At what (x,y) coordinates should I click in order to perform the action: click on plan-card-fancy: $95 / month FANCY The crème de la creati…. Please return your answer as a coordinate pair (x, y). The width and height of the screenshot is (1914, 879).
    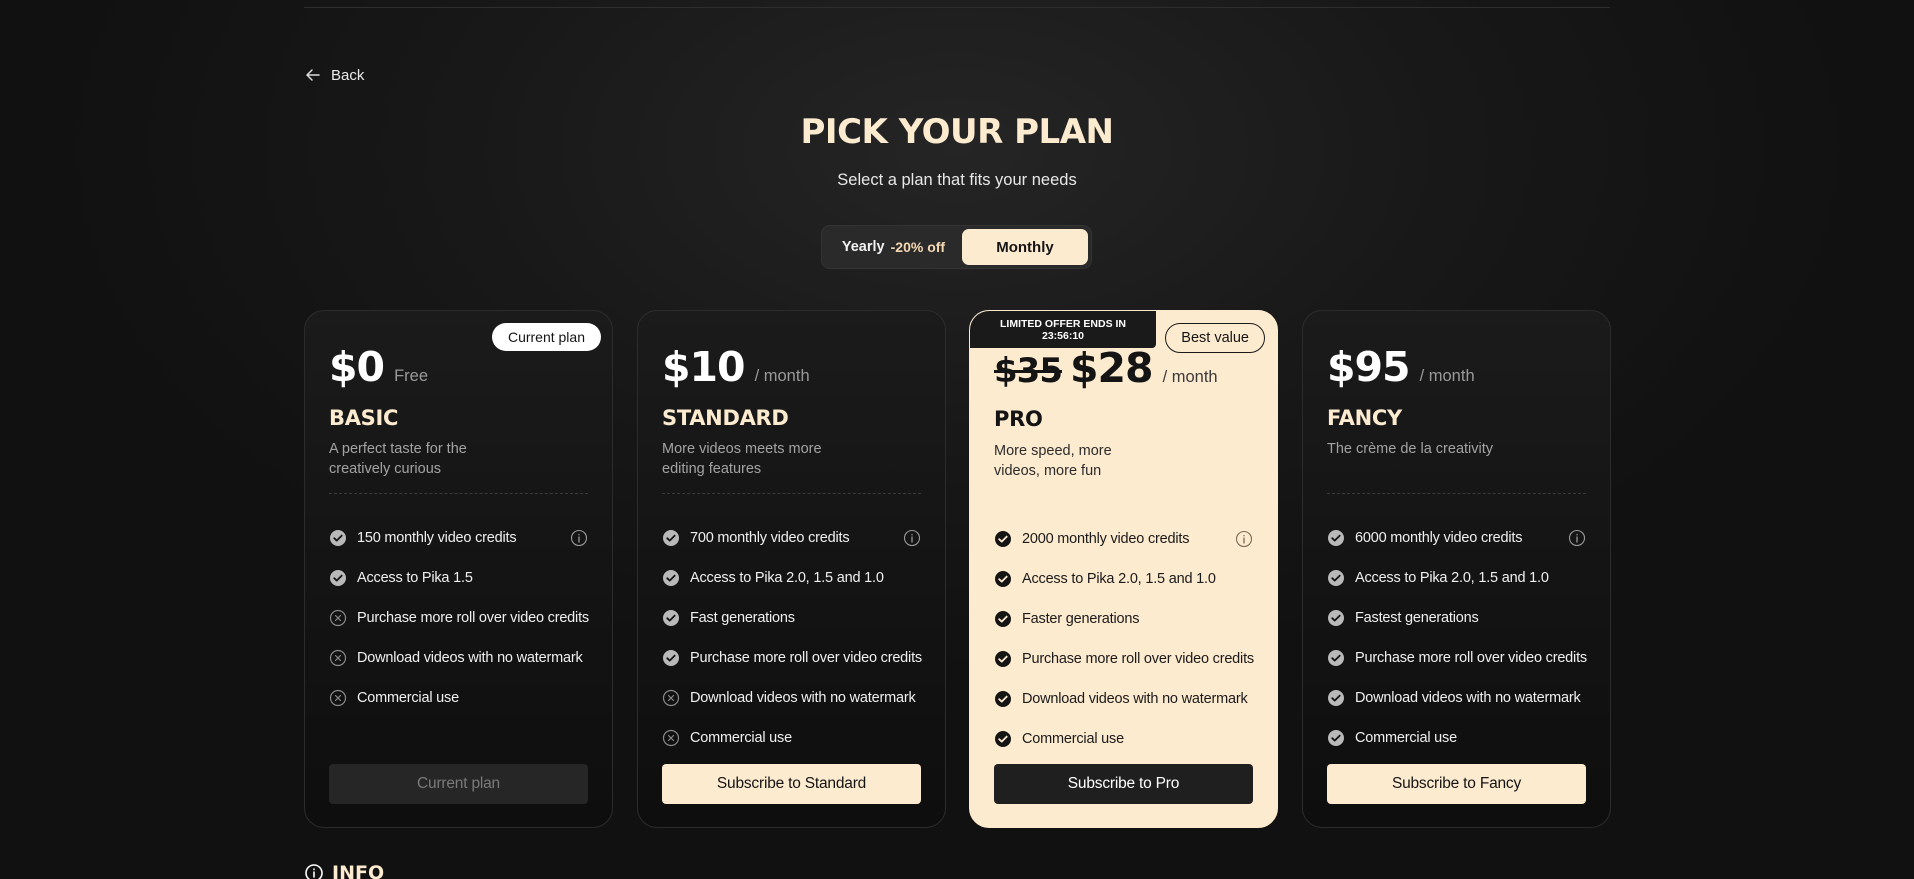
    Looking at the image, I should click on (1456, 569).